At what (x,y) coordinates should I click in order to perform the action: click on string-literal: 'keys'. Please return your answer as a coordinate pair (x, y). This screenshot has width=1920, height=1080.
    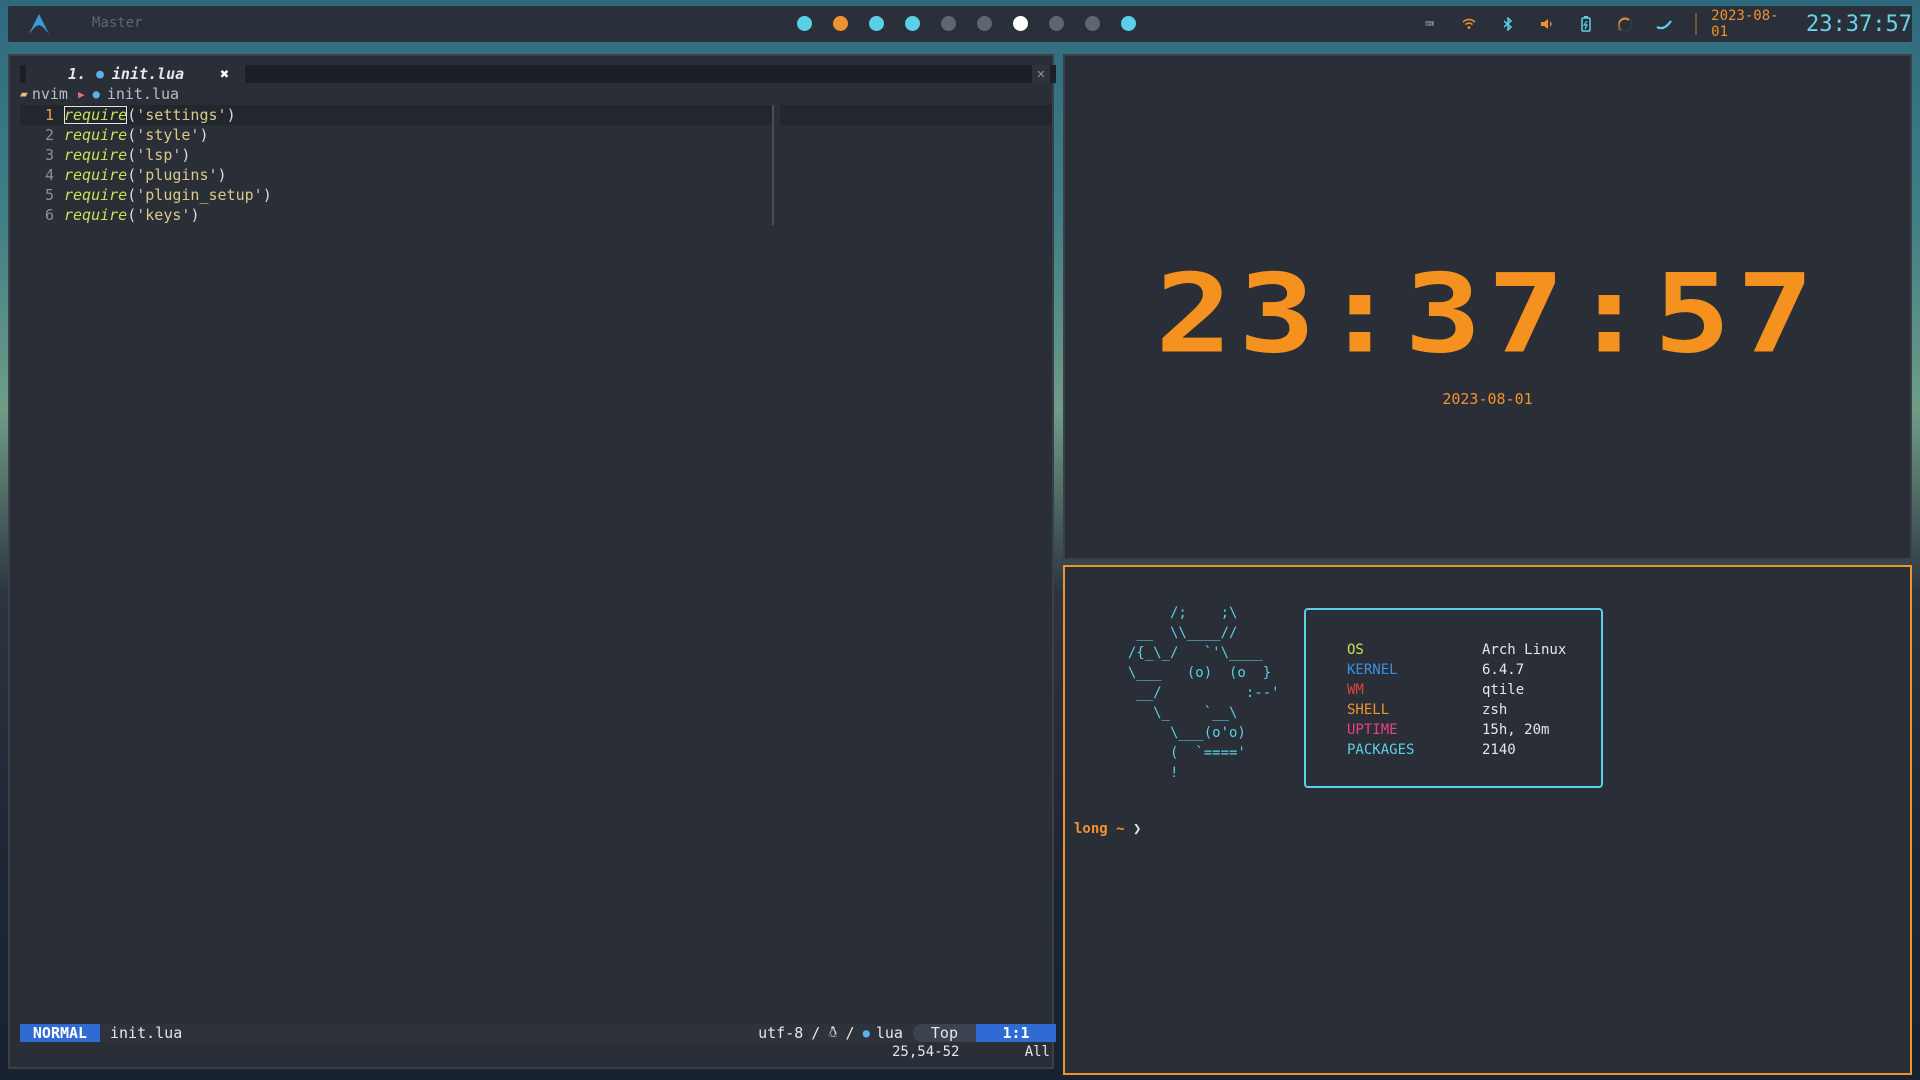
    Looking at the image, I should click on (163, 215).